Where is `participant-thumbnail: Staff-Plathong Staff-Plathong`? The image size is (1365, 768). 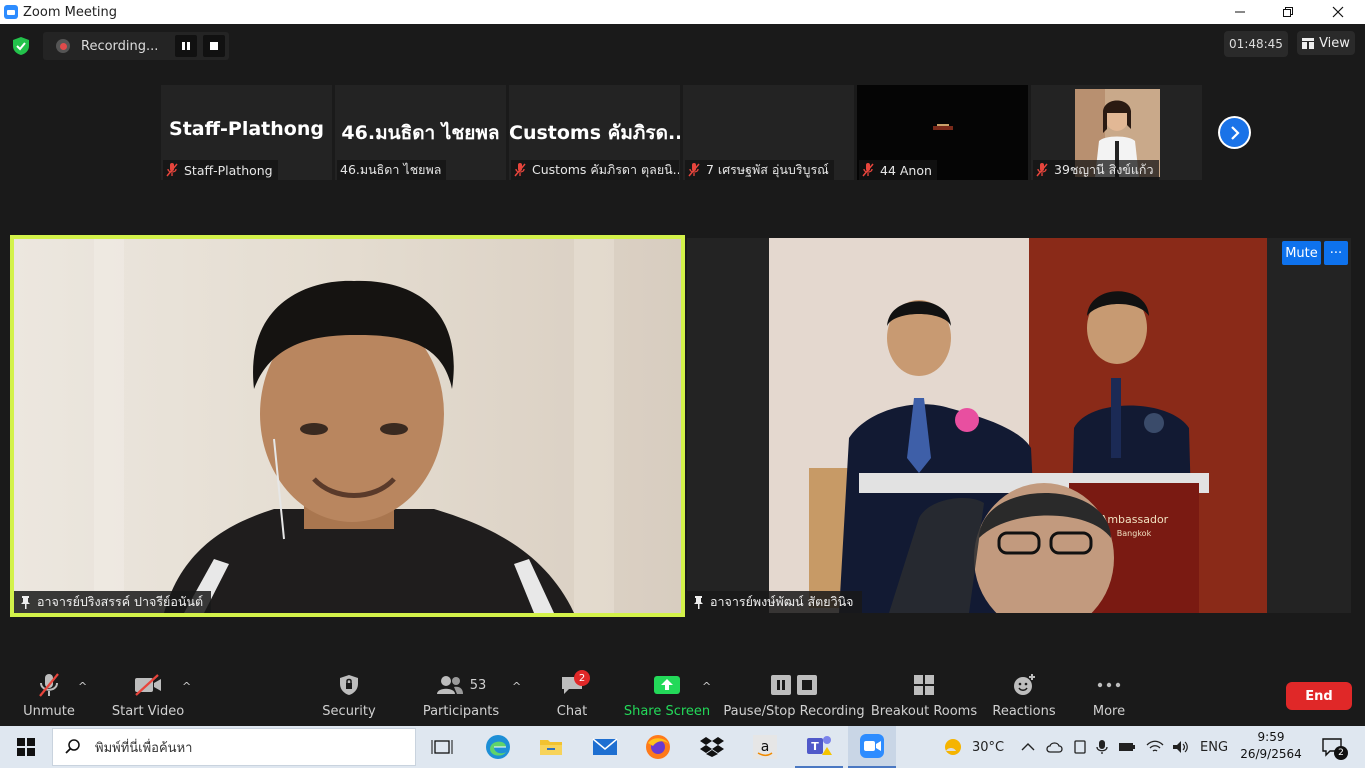
participant-thumbnail: Staff-Plathong Staff-Plathong is located at coordinates (246, 132).